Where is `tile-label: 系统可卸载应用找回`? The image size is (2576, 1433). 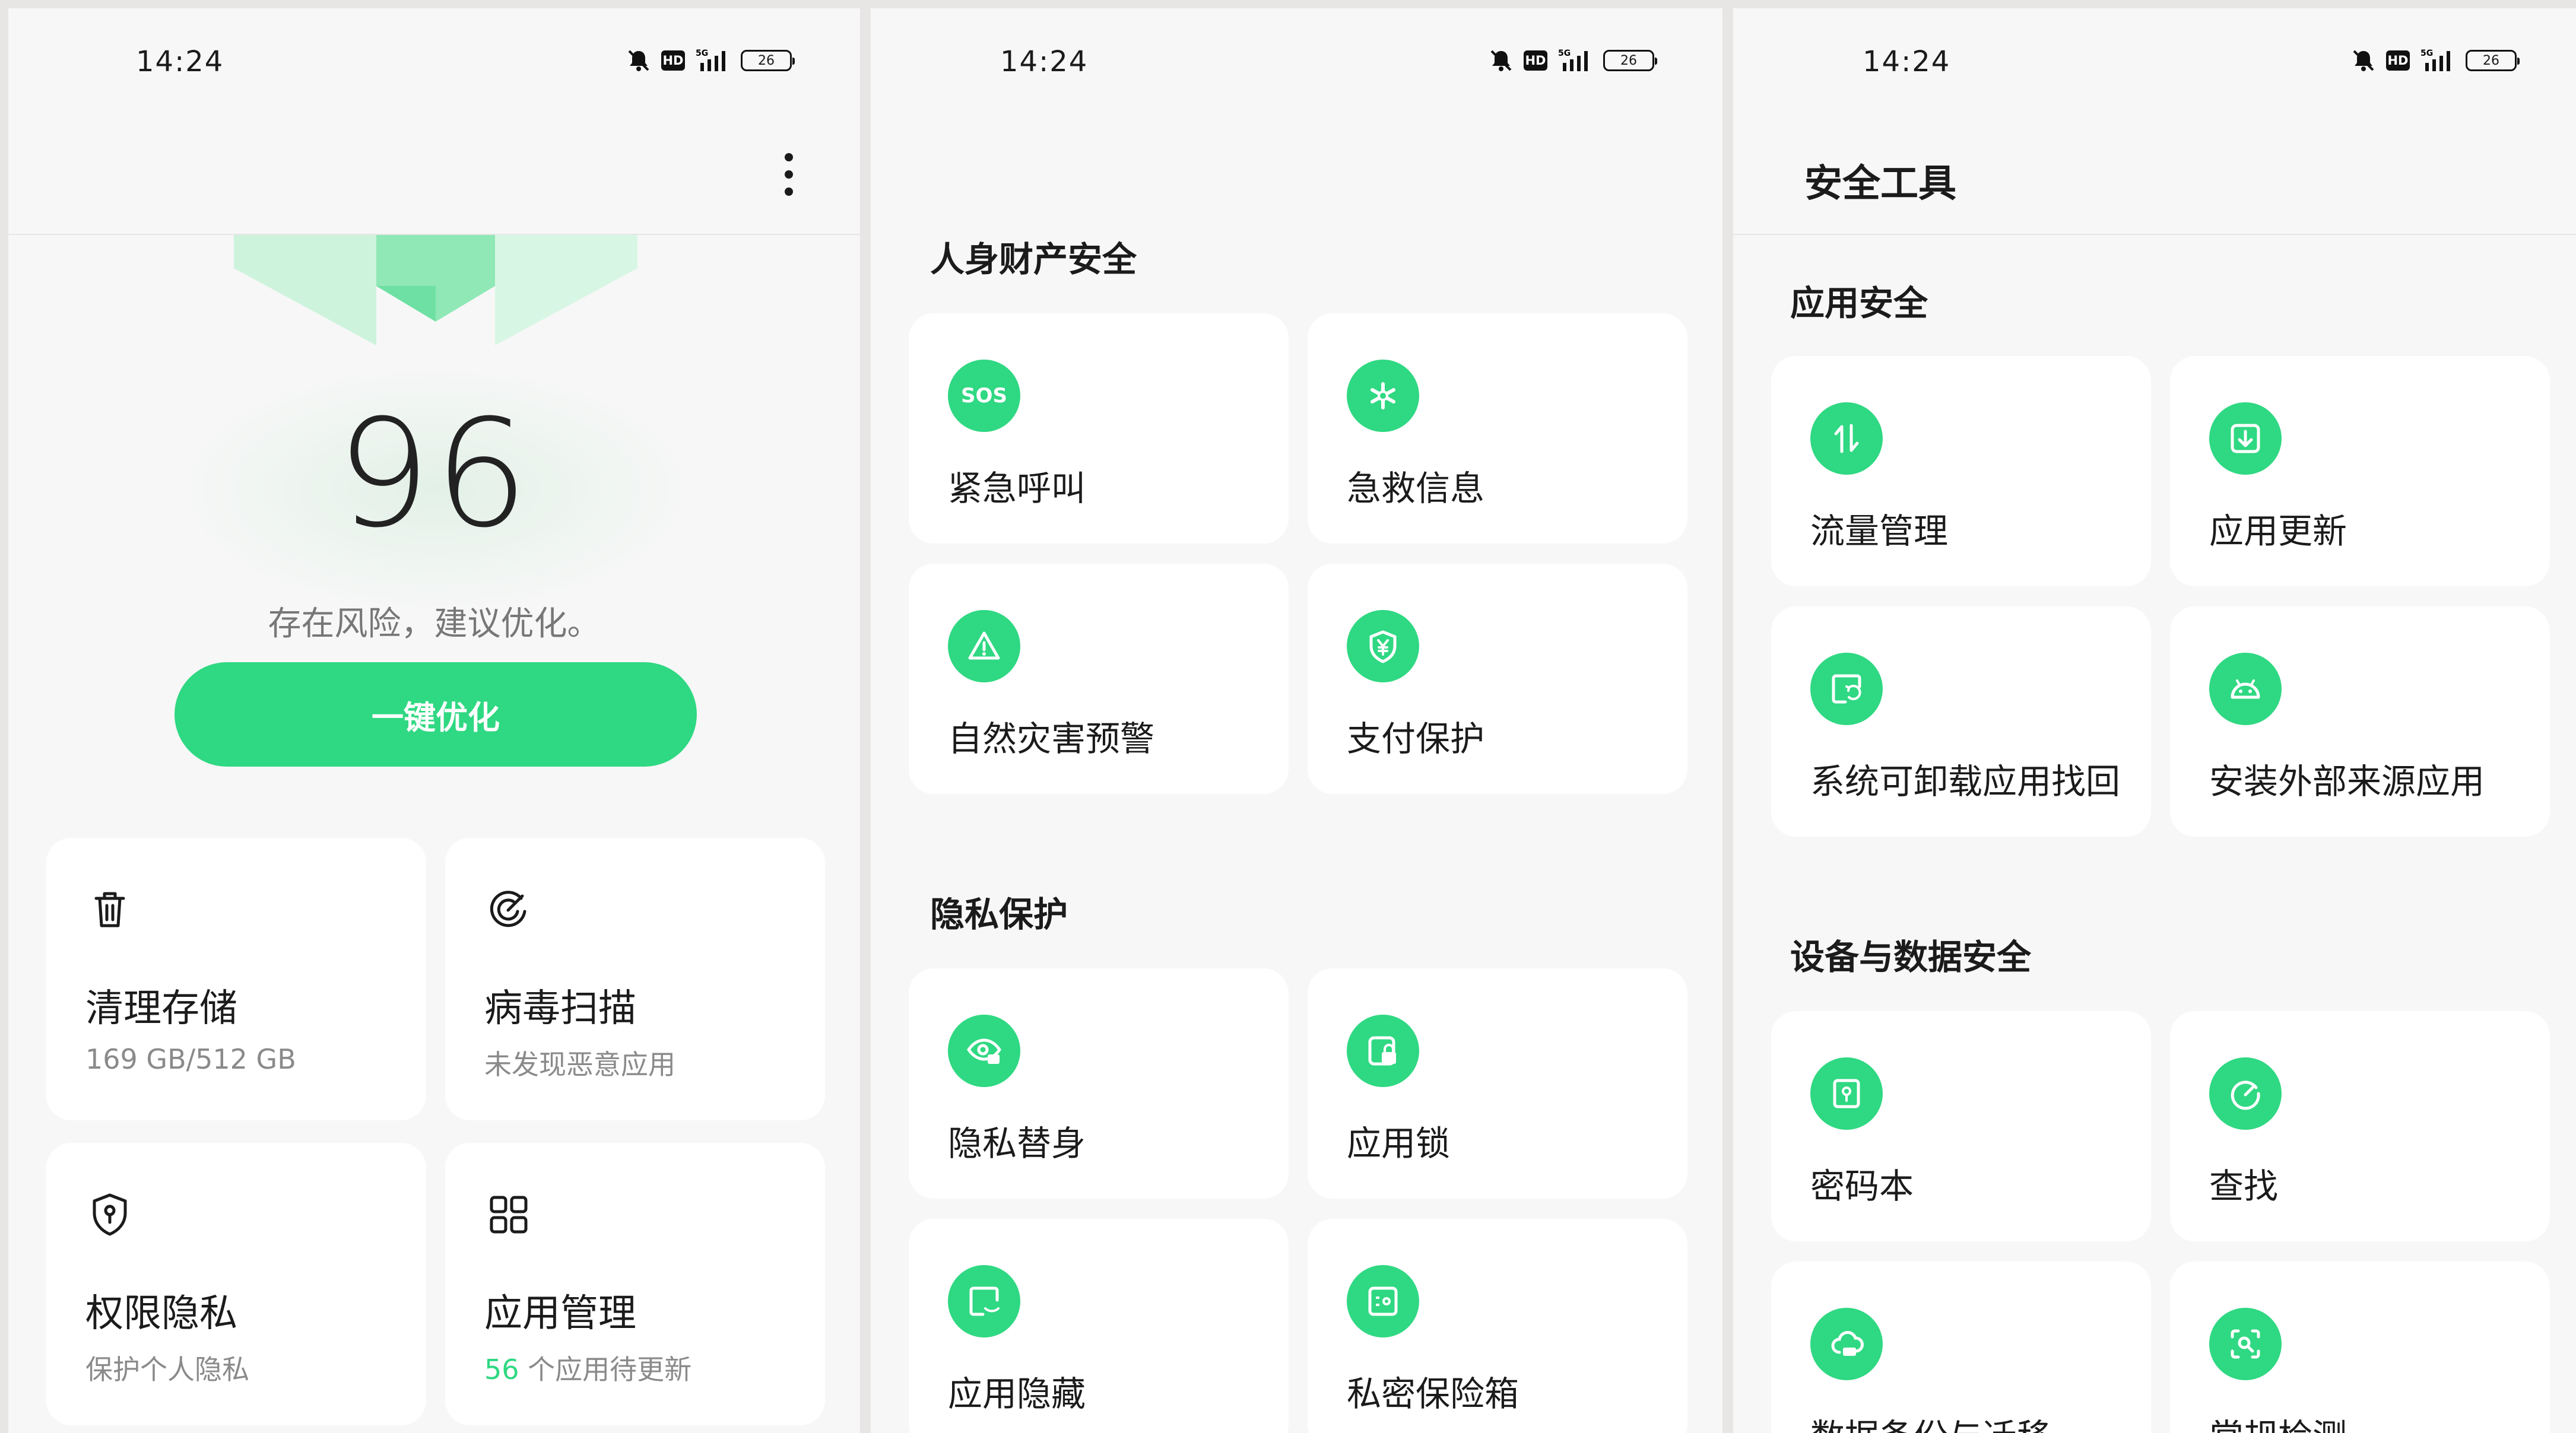
tile-label: 系统可卸载应用找回 is located at coordinates (1965, 781).